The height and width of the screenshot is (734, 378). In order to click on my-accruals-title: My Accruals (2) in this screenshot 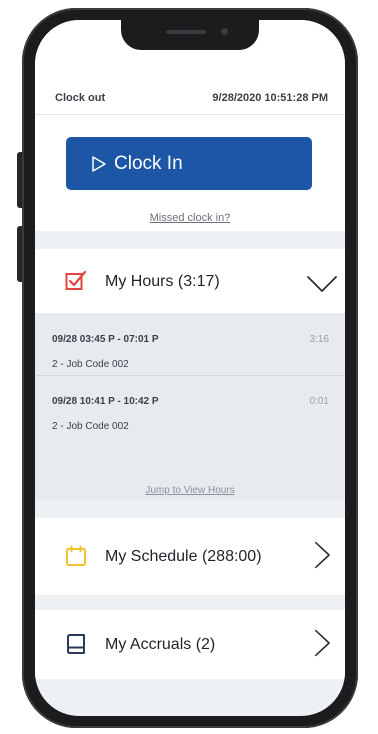, I will do `click(160, 644)`.